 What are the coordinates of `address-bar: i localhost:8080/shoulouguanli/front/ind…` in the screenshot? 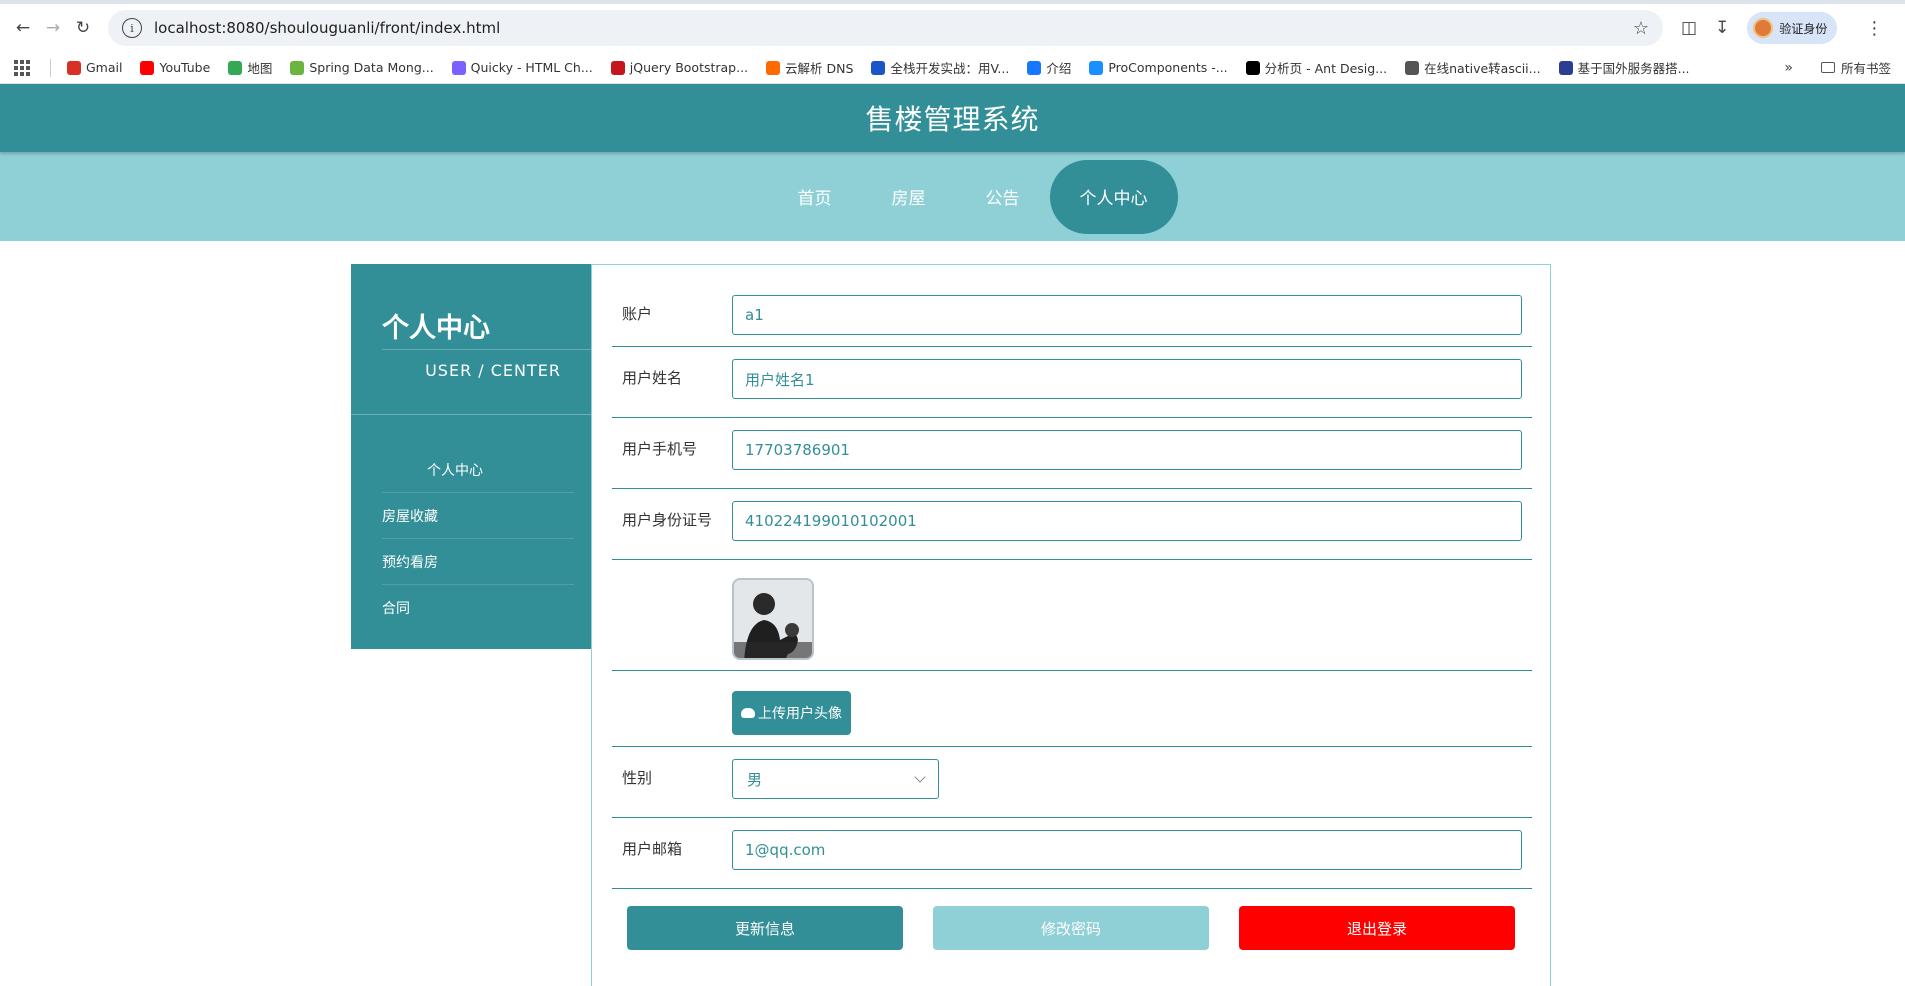 It's located at (885, 28).